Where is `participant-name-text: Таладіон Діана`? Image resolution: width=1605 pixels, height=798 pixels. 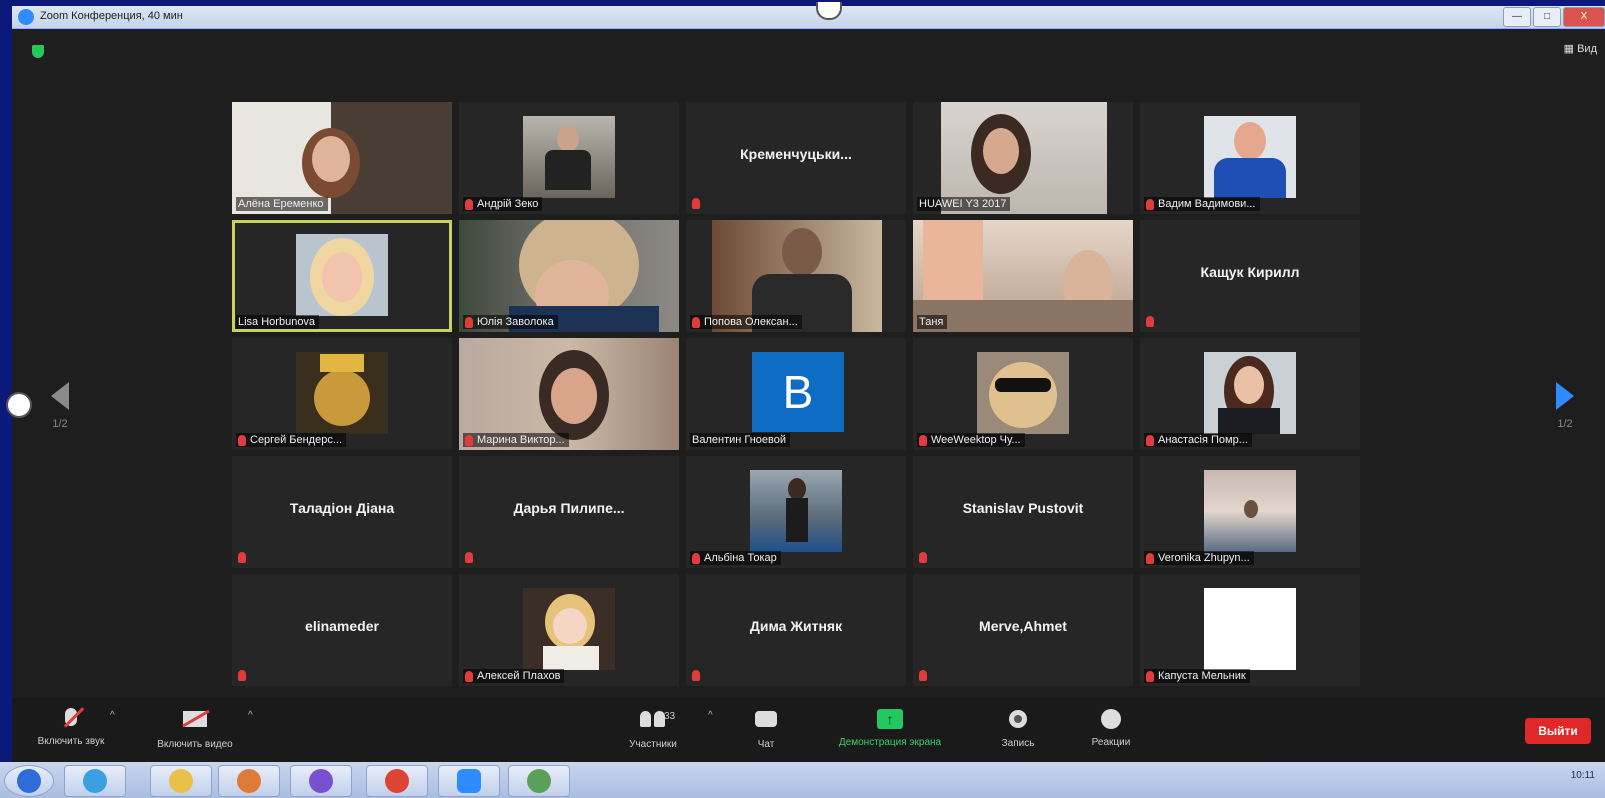
participant-name-text: Таладіон Діана is located at coordinates (342, 508).